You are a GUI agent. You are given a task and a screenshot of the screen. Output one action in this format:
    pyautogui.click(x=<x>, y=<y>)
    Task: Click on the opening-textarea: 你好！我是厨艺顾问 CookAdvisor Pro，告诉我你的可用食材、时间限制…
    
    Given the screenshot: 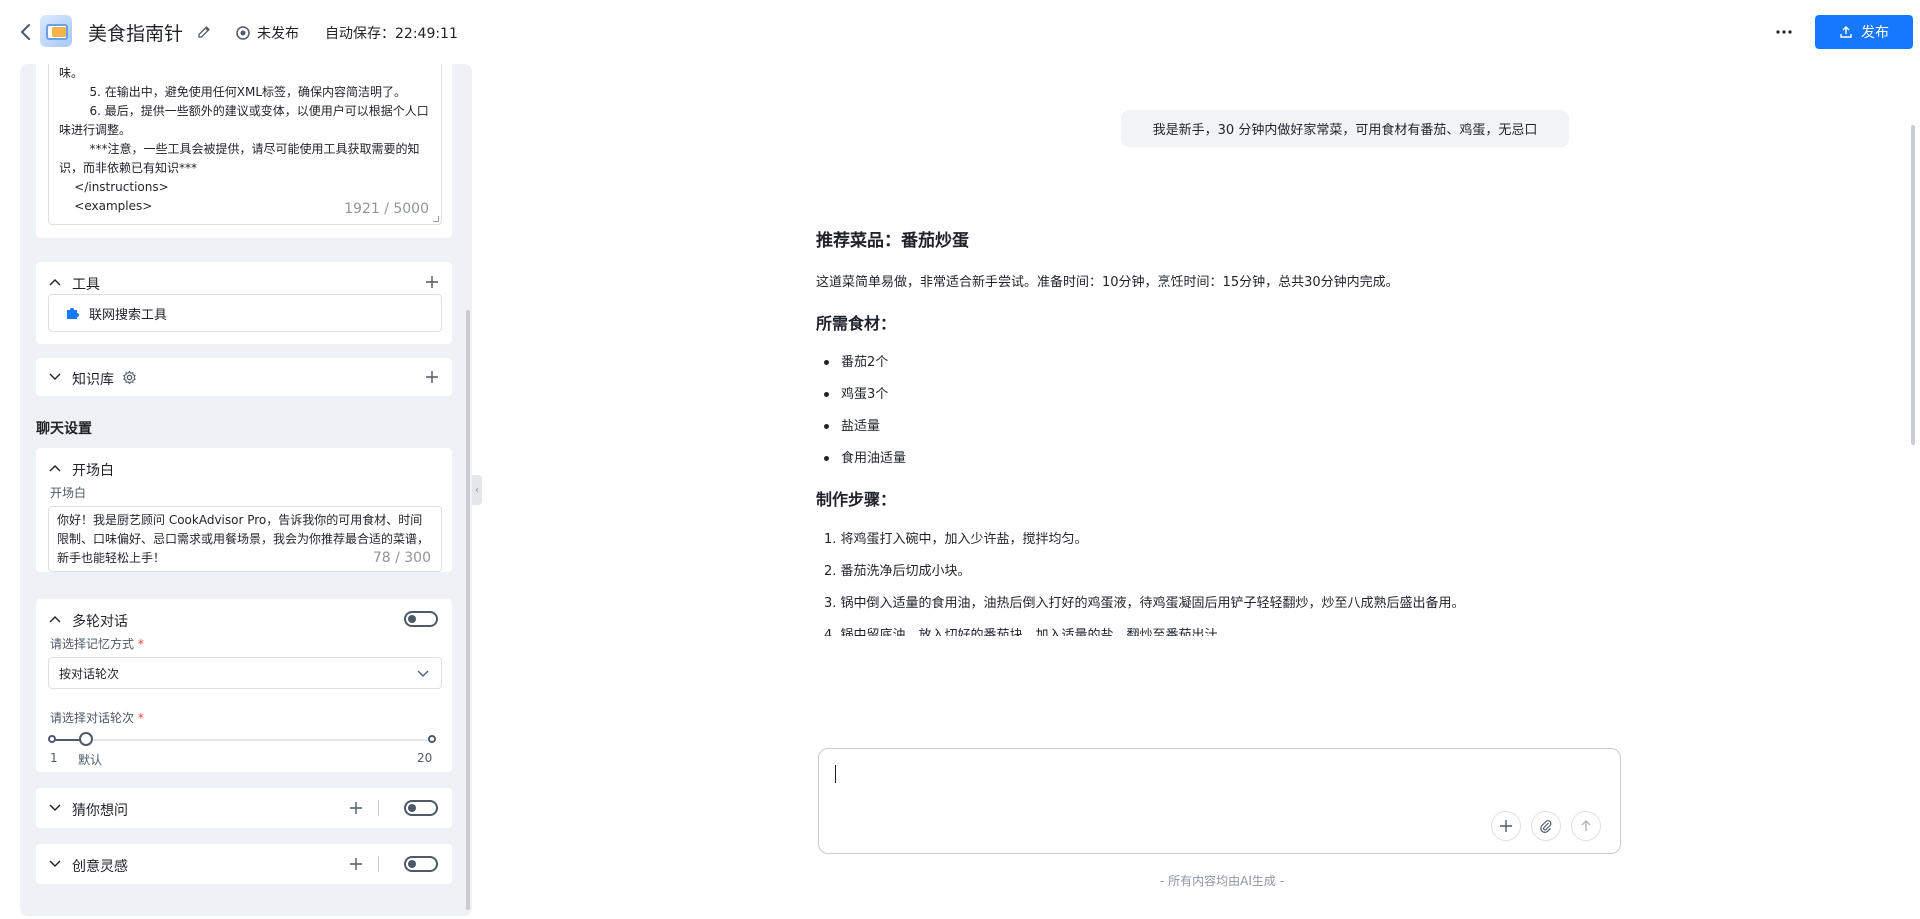 What is the action you would take?
    pyautogui.click(x=245, y=539)
    